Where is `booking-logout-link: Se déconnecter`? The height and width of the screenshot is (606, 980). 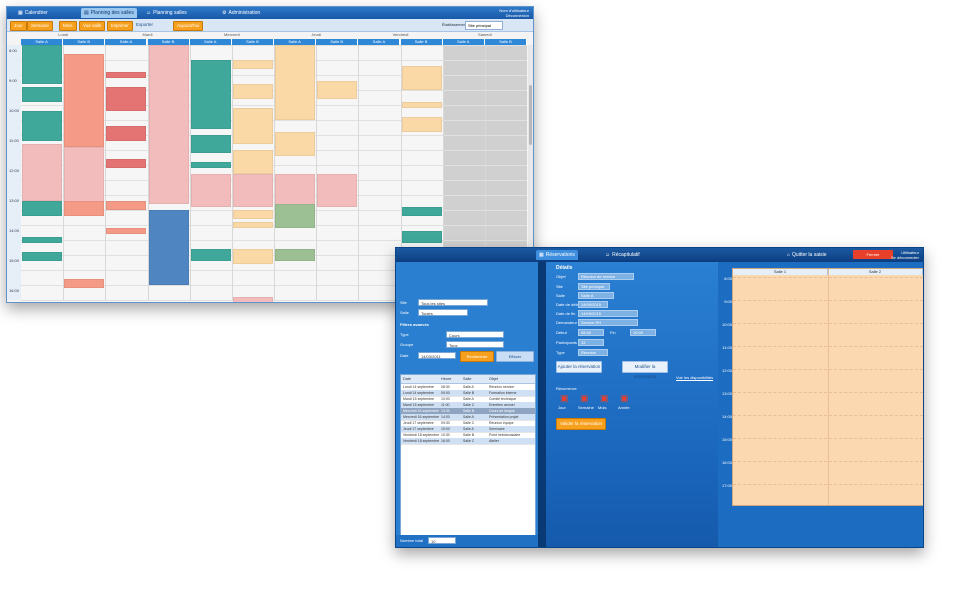 booking-logout-link: Se déconnecter is located at coordinates (905, 257).